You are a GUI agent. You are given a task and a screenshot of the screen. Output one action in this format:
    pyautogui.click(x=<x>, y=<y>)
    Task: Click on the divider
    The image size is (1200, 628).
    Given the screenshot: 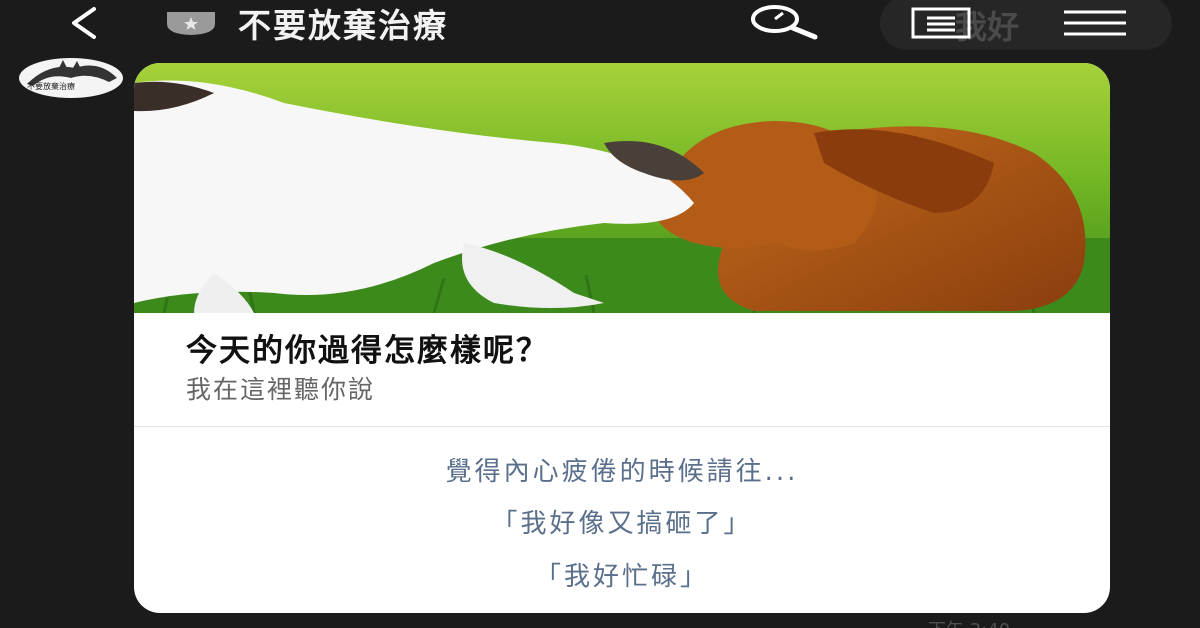 What is the action you would take?
    pyautogui.click(x=622, y=426)
    